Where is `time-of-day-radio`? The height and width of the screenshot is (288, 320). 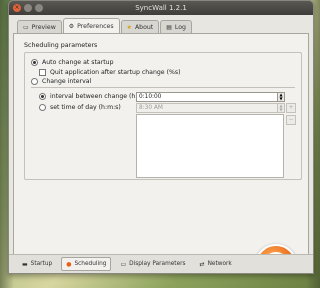
time-of-day-radio is located at coordinates (42, 107).